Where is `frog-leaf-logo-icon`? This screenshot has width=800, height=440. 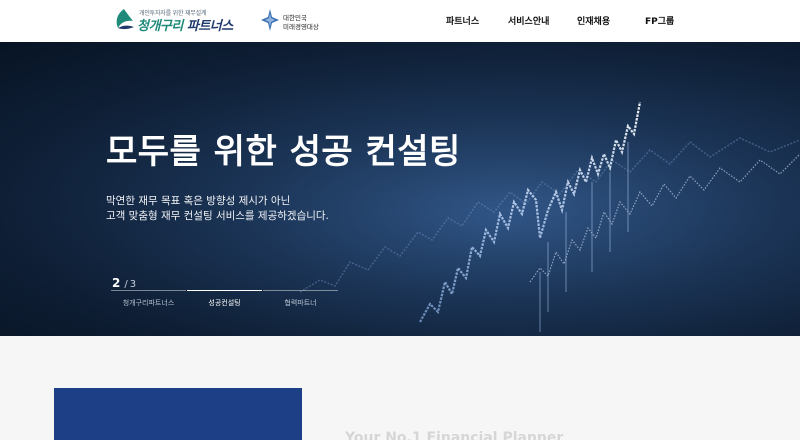 frog-leaf-logo-icon is located at coordinates (125, 19).